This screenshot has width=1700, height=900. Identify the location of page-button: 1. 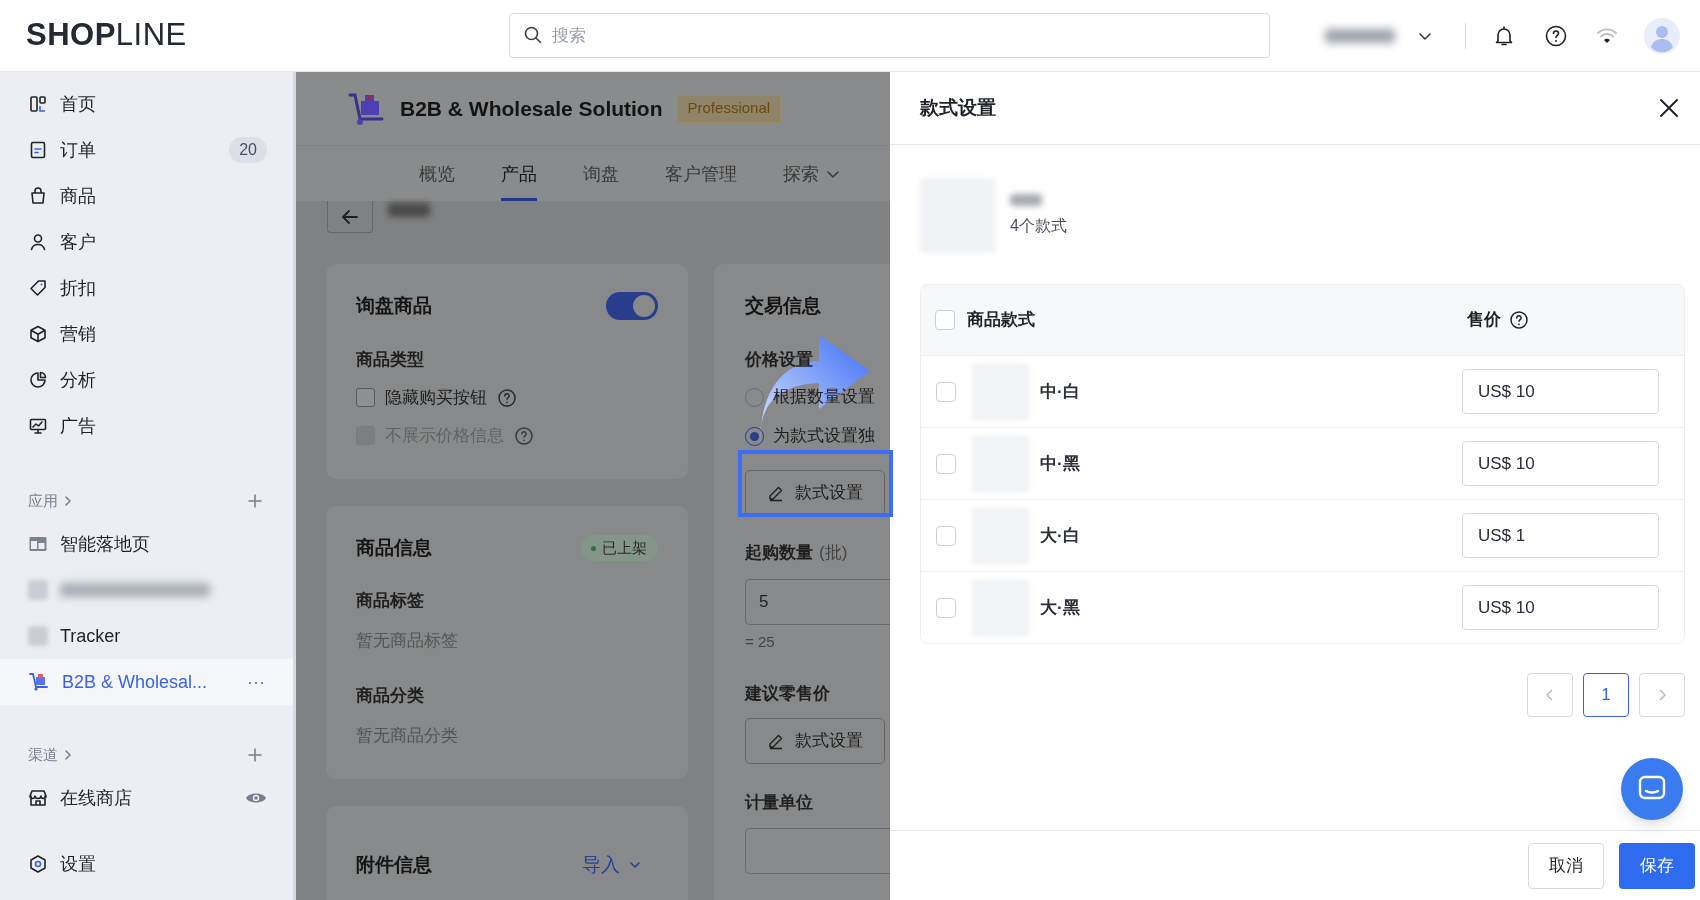
(1606, 695).